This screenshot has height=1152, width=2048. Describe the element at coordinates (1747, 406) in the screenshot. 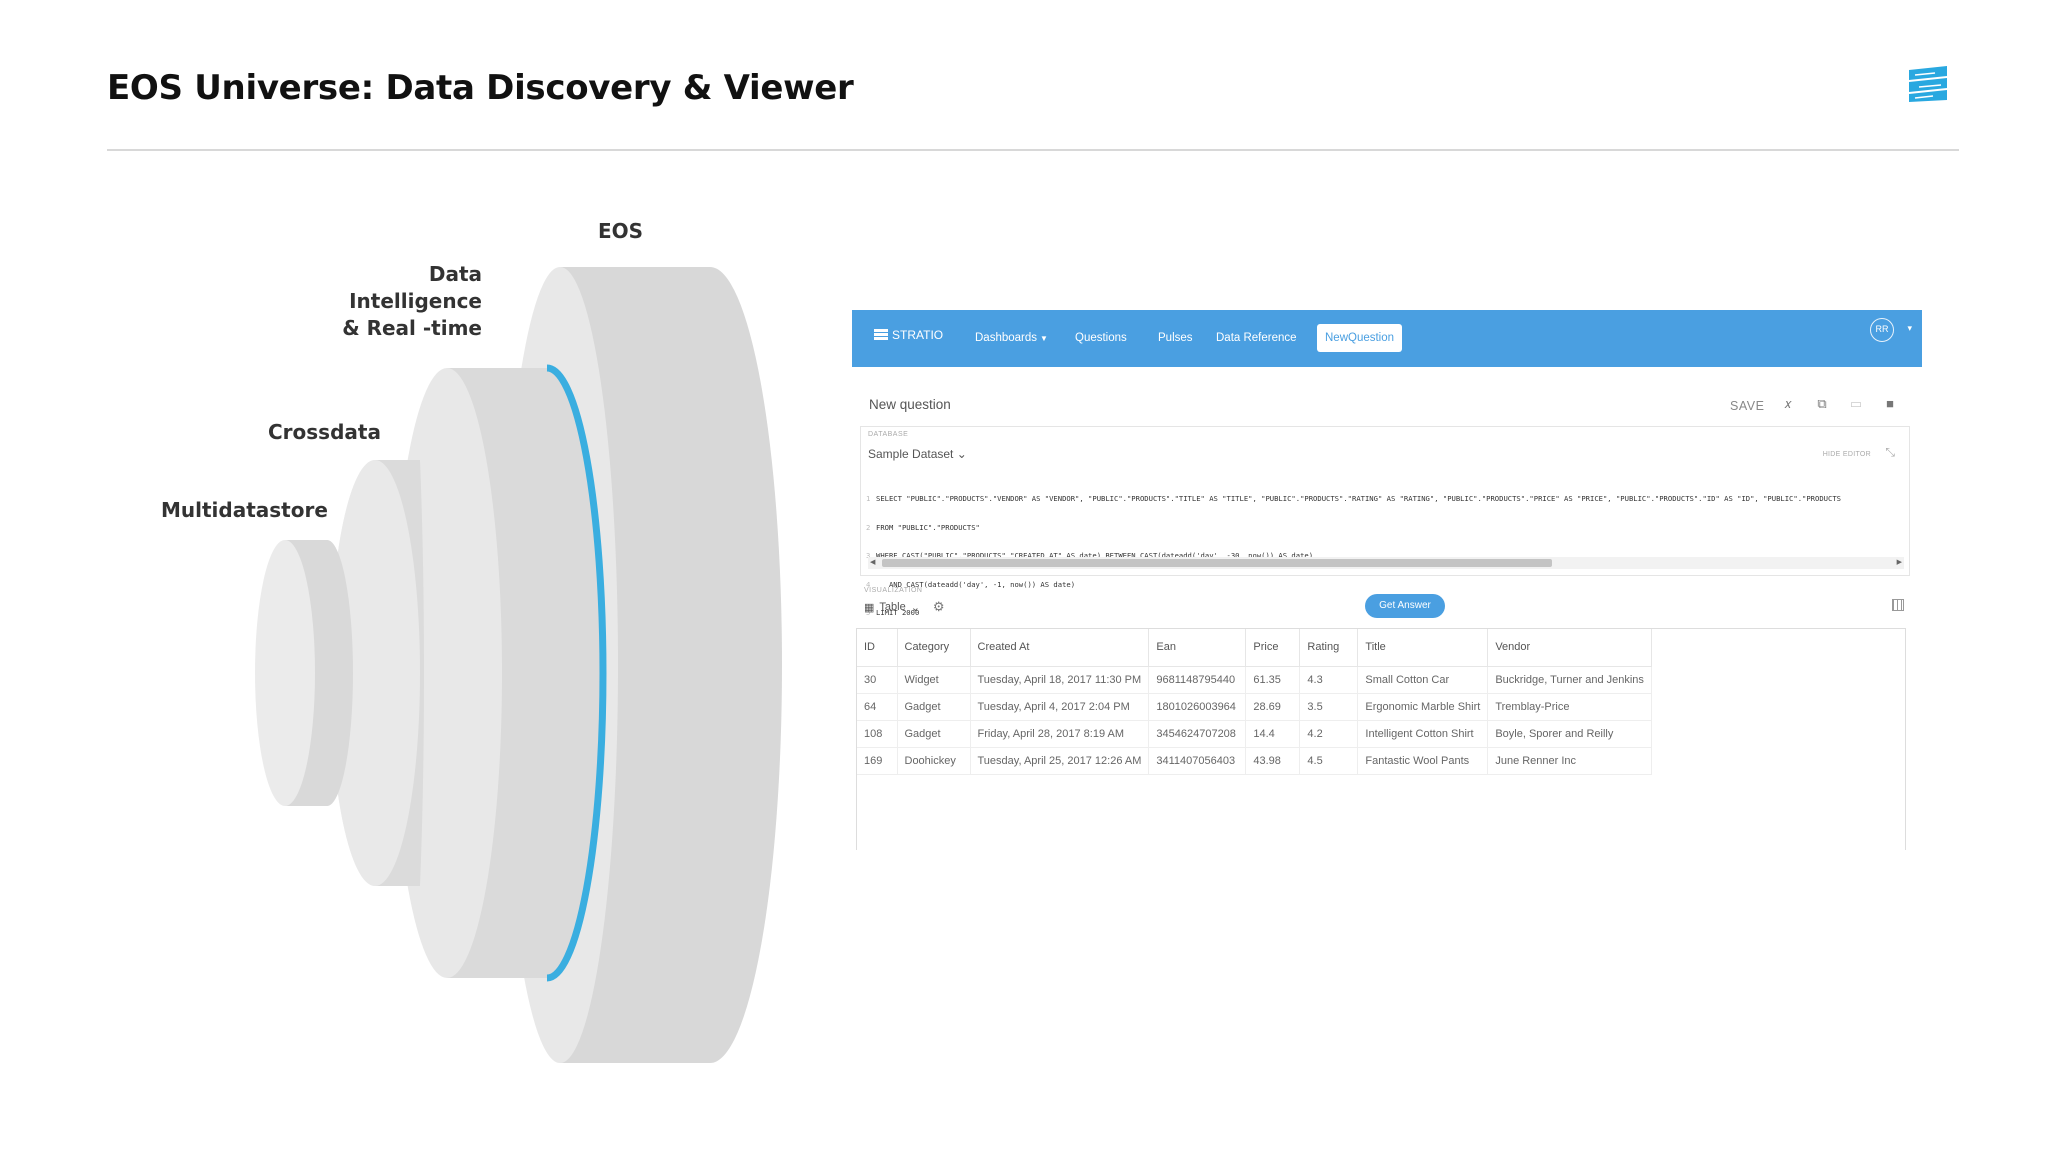

I see `save-button: SAVE` at that location.